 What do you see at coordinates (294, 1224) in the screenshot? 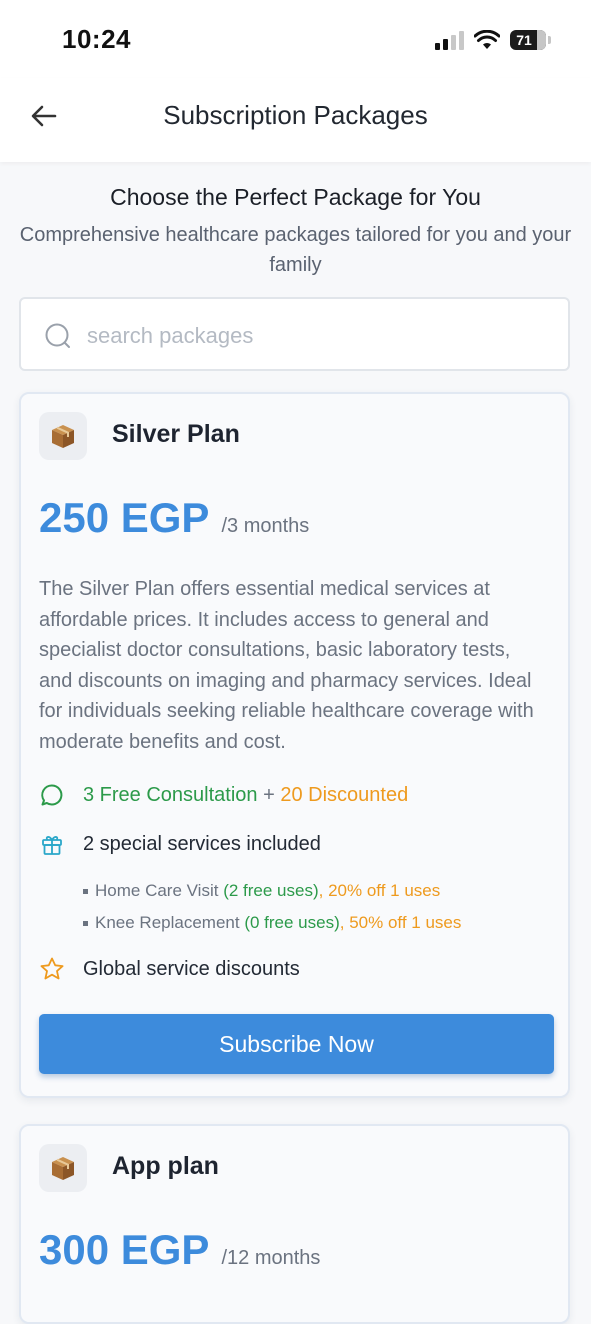
I see `package-card-app: App plan 300 EGP /12 months` at bounding box center [294, 1224].